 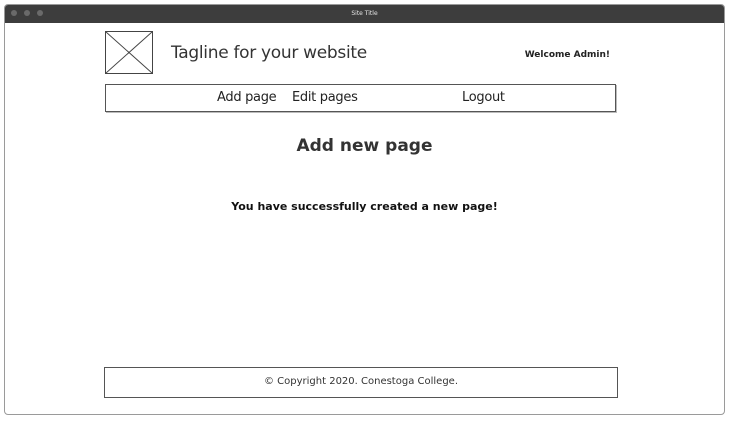 I want to click on nav-edit-pages-link: Edit pages, so click(x=325, y=97).